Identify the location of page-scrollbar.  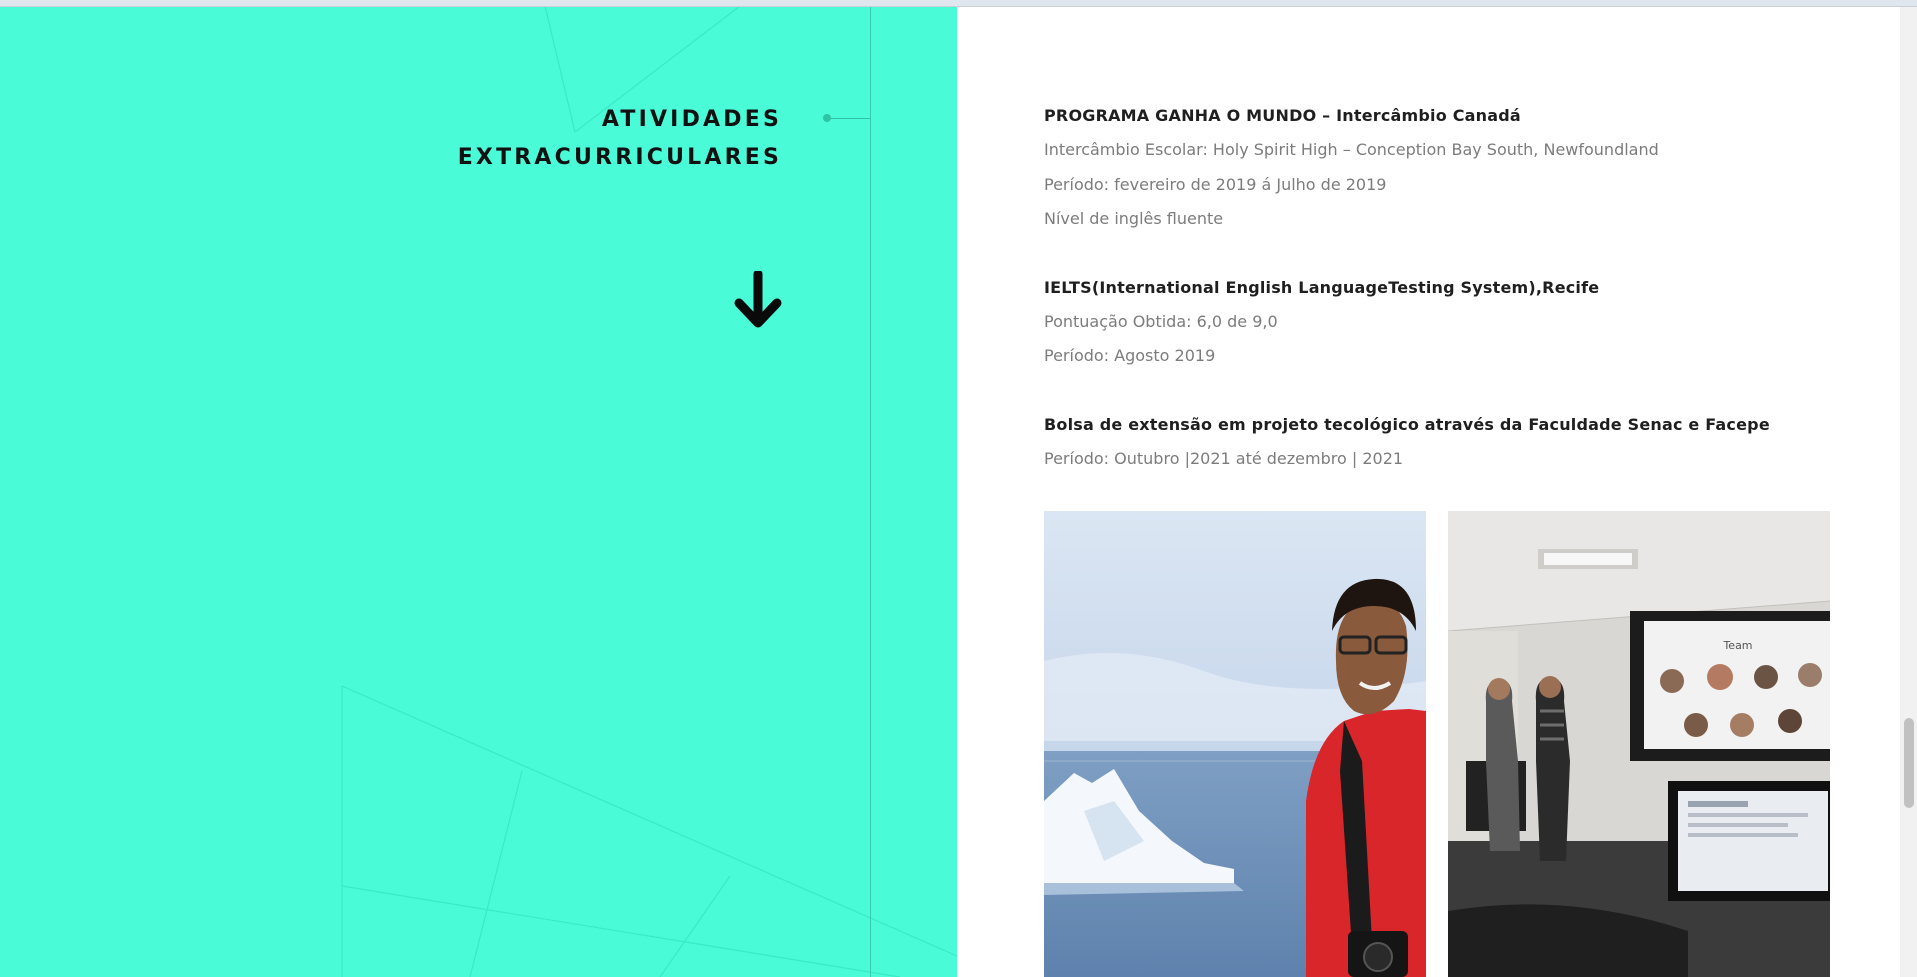
(1908, 491).